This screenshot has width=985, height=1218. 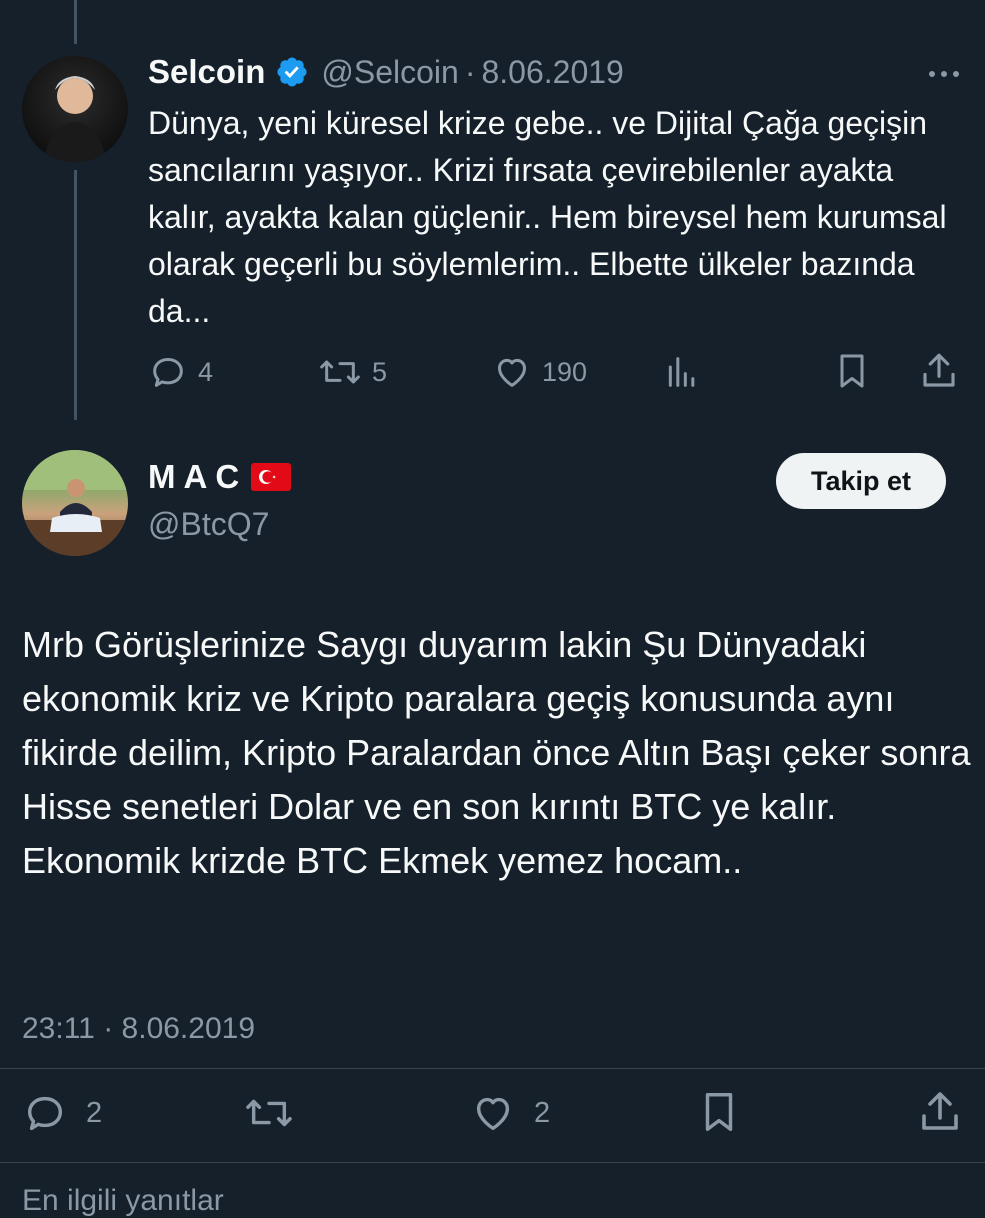 What do you see at coordinates (123, 1201) in the screenshot?
I see `replies-sort-label: En ilgili yanıtlar` at bounding box center [123, 1201].